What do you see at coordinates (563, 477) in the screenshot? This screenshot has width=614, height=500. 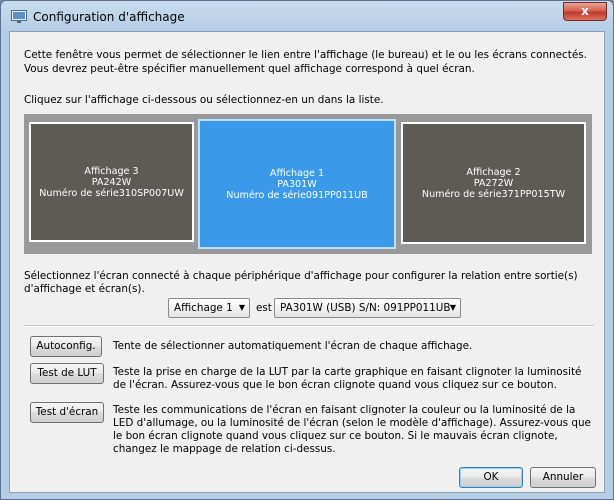 I see `cancel-button: Annuler` at bounding box center [563, 477].